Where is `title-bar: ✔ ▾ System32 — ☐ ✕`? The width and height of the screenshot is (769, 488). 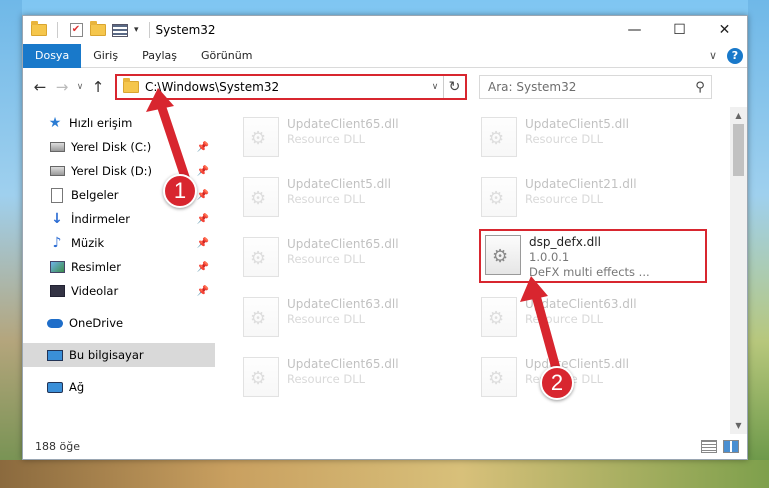
title-bar: ✔ ▾ System32 — ☐ ✕ is located at coordinates (385, 30).